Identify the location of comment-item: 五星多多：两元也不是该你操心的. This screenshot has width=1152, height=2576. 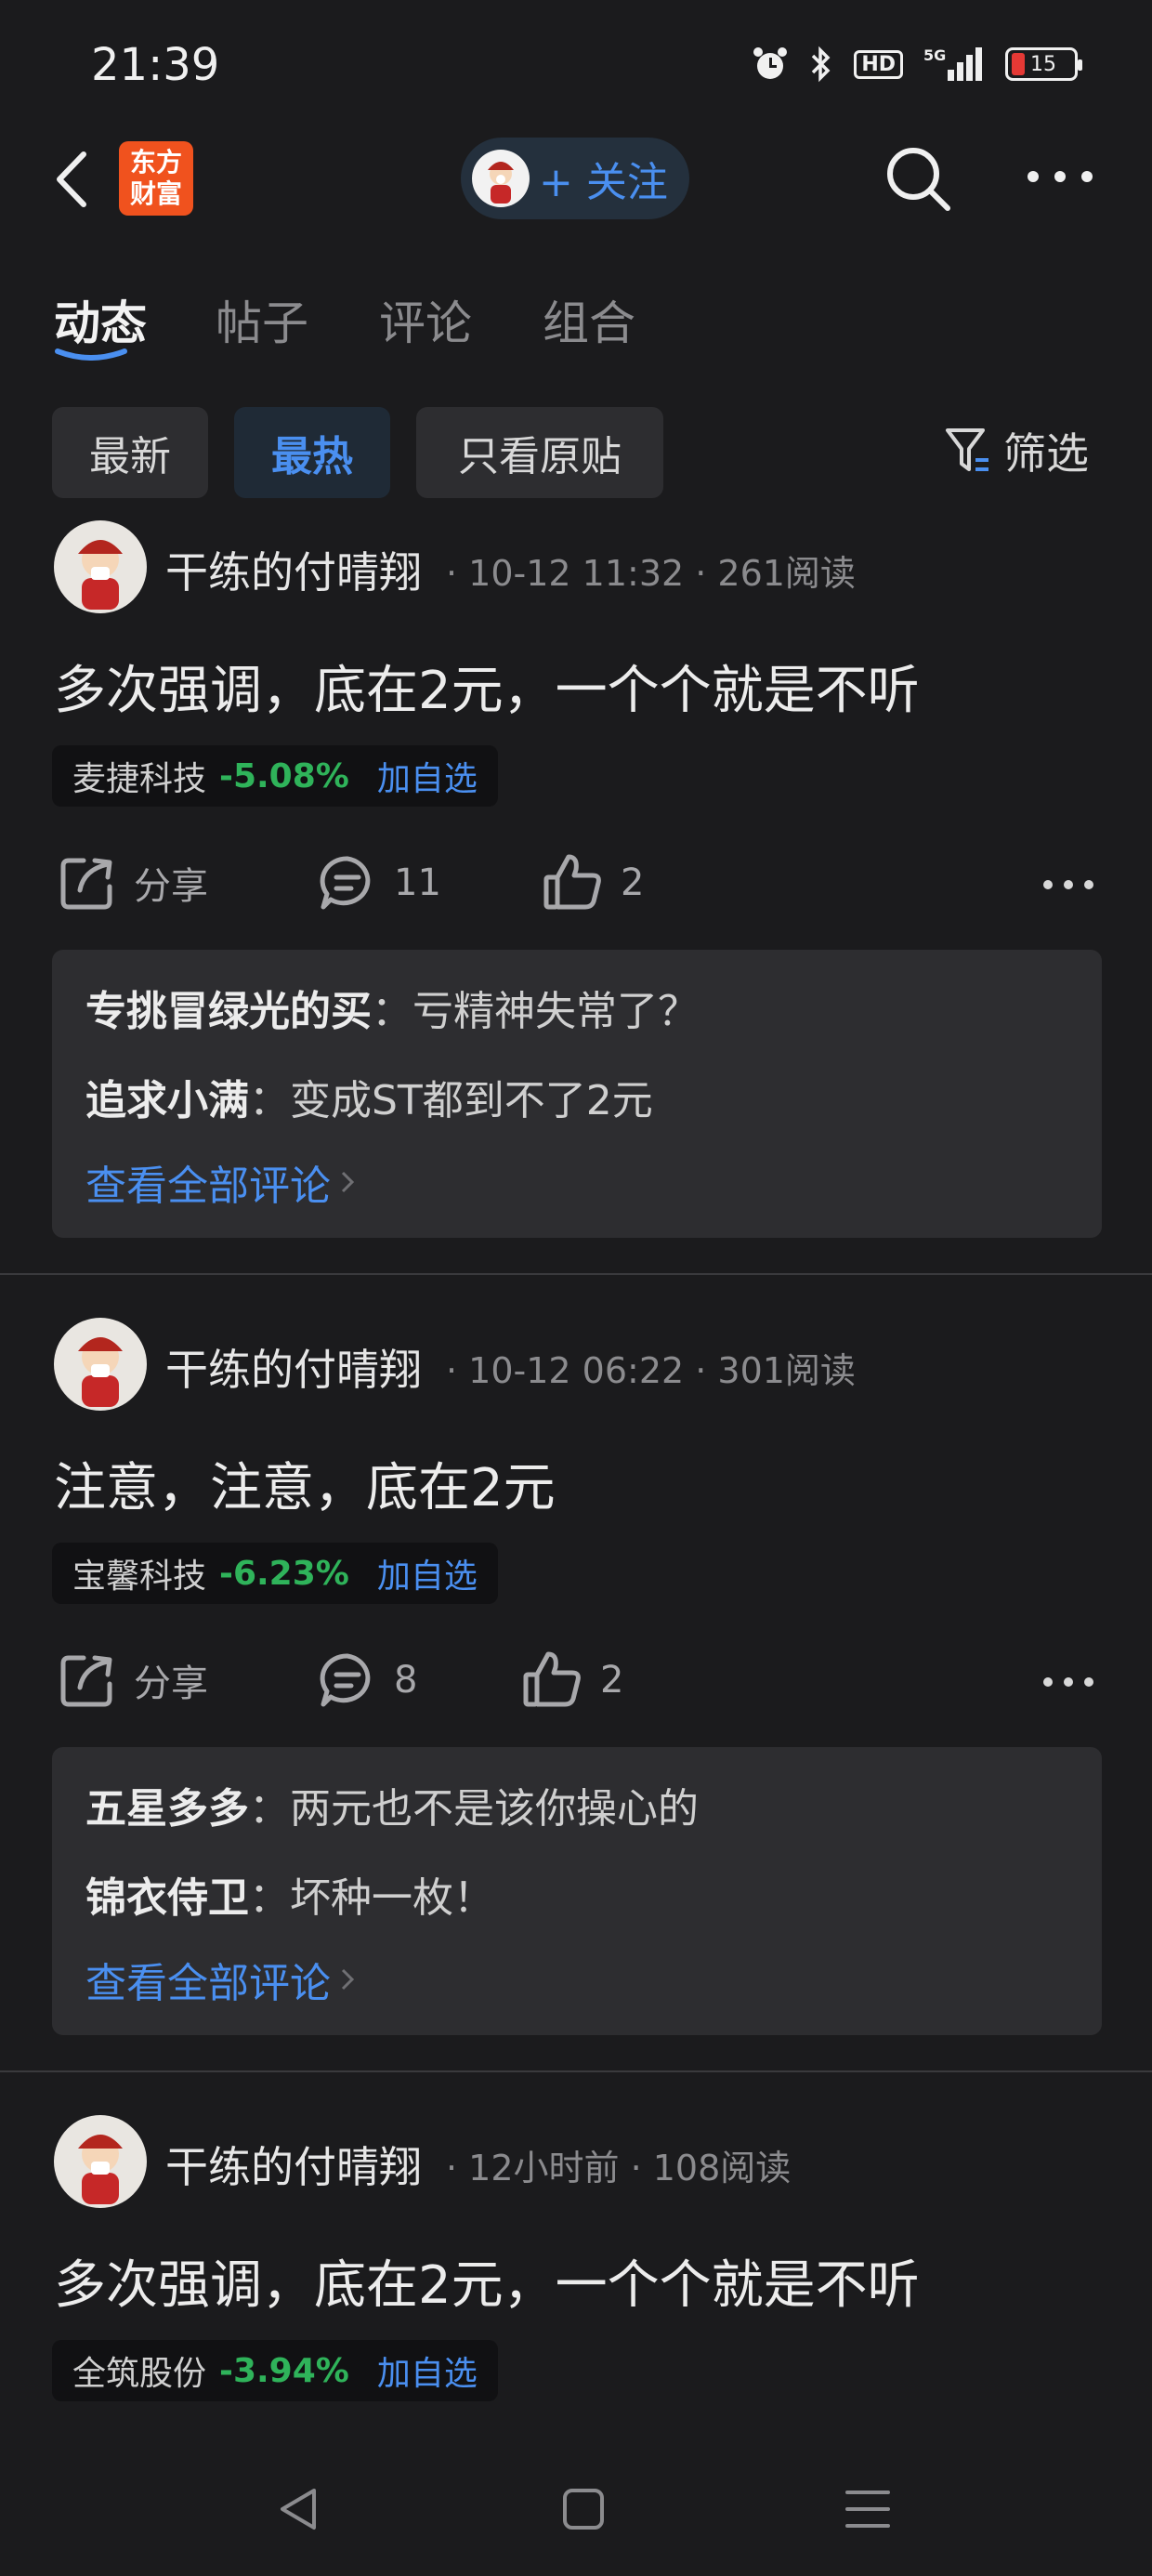
(392, 1804).